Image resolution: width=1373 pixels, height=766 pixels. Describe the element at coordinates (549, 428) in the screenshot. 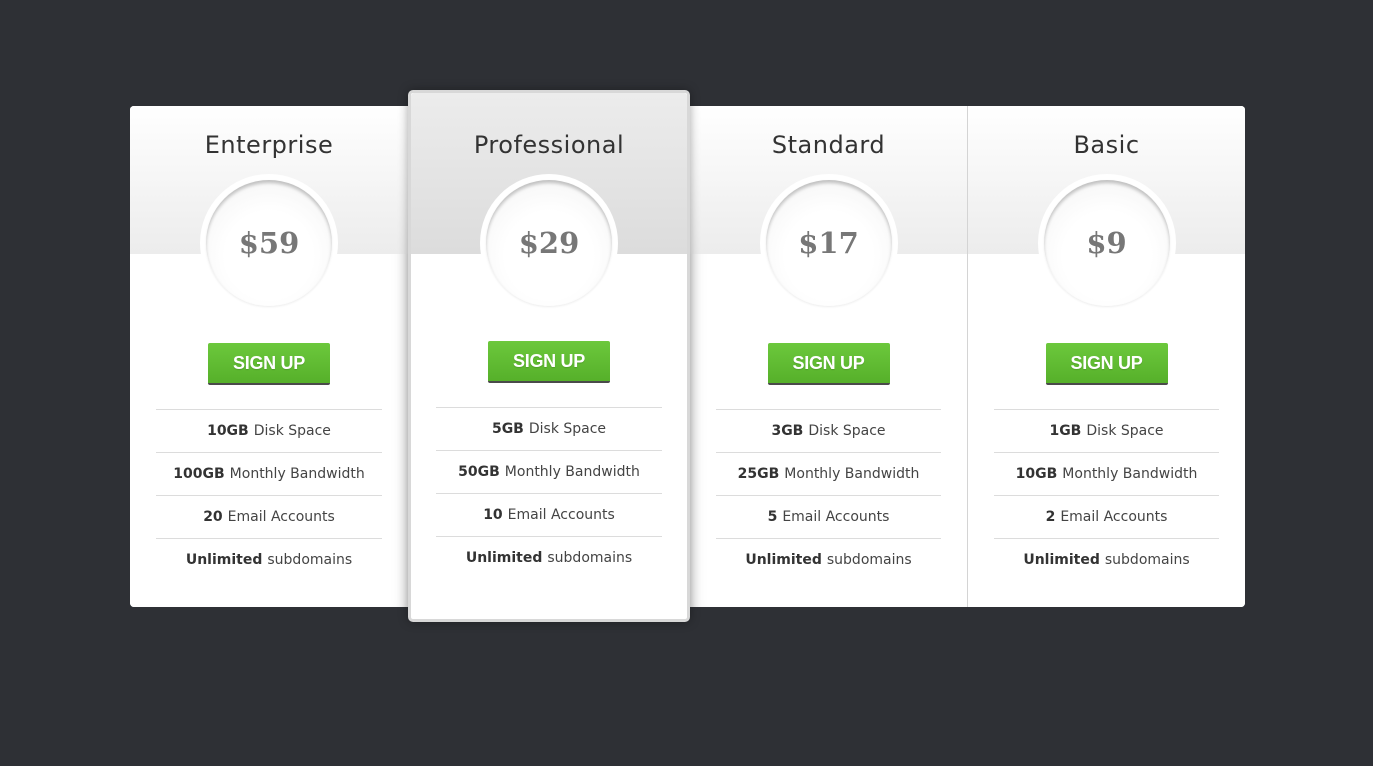

I see `feature-item: 5GB Disk Space` at that location.